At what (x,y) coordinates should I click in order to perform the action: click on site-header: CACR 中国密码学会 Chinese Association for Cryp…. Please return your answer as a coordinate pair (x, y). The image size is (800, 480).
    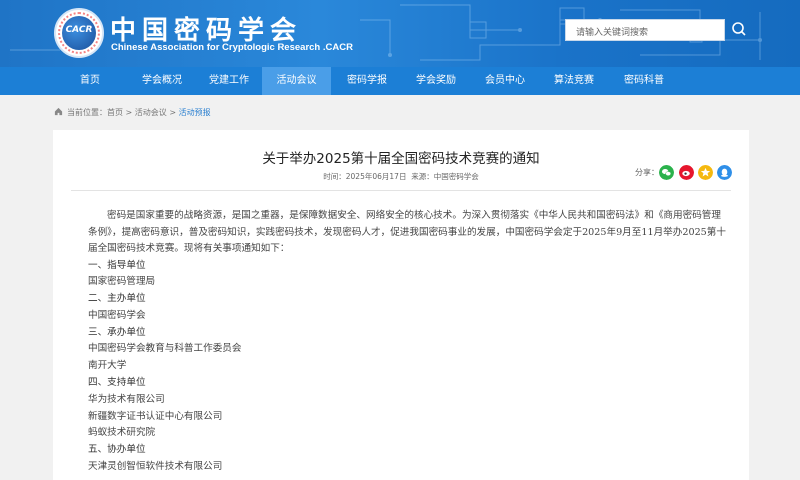
    Looking at the image, I should click on (400, 33).